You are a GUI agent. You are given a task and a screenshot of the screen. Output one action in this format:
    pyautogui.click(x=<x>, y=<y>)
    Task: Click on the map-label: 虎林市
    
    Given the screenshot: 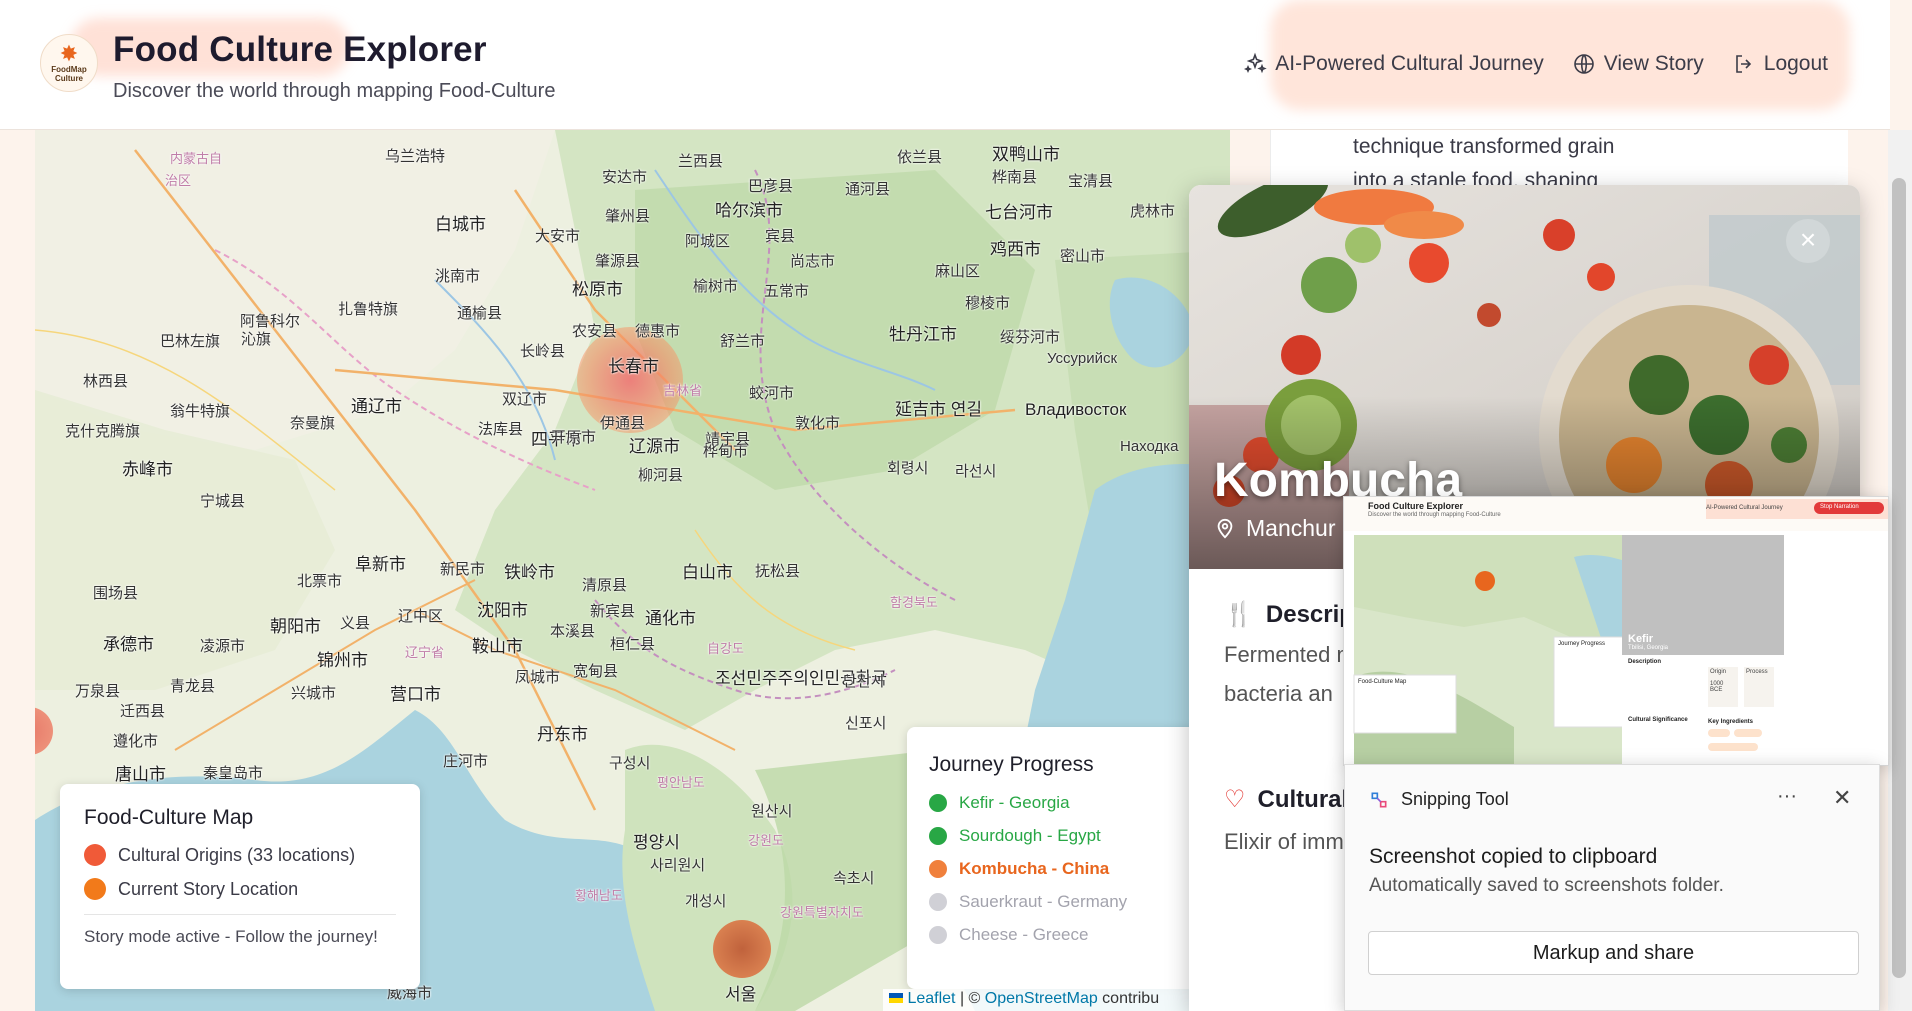 What is the action you would take?
    pyautogui.click(x=1153, y=211)
    